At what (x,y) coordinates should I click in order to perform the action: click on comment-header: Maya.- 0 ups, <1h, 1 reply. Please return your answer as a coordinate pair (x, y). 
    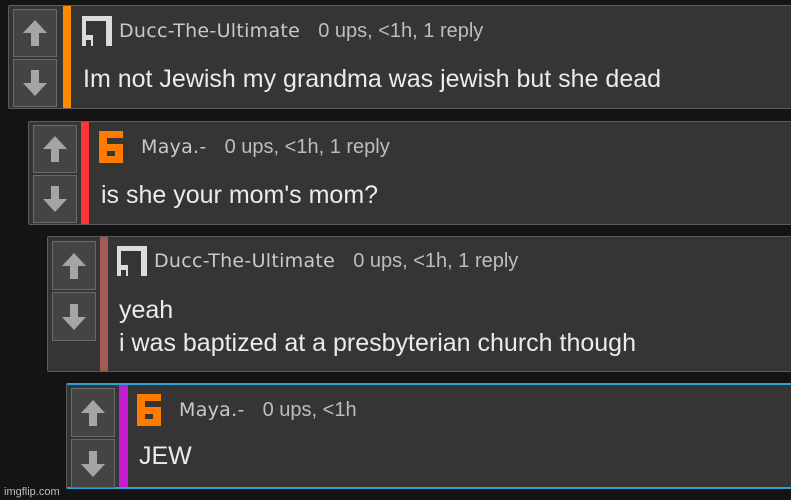
    Looking at the image, I should click on (242, 147).